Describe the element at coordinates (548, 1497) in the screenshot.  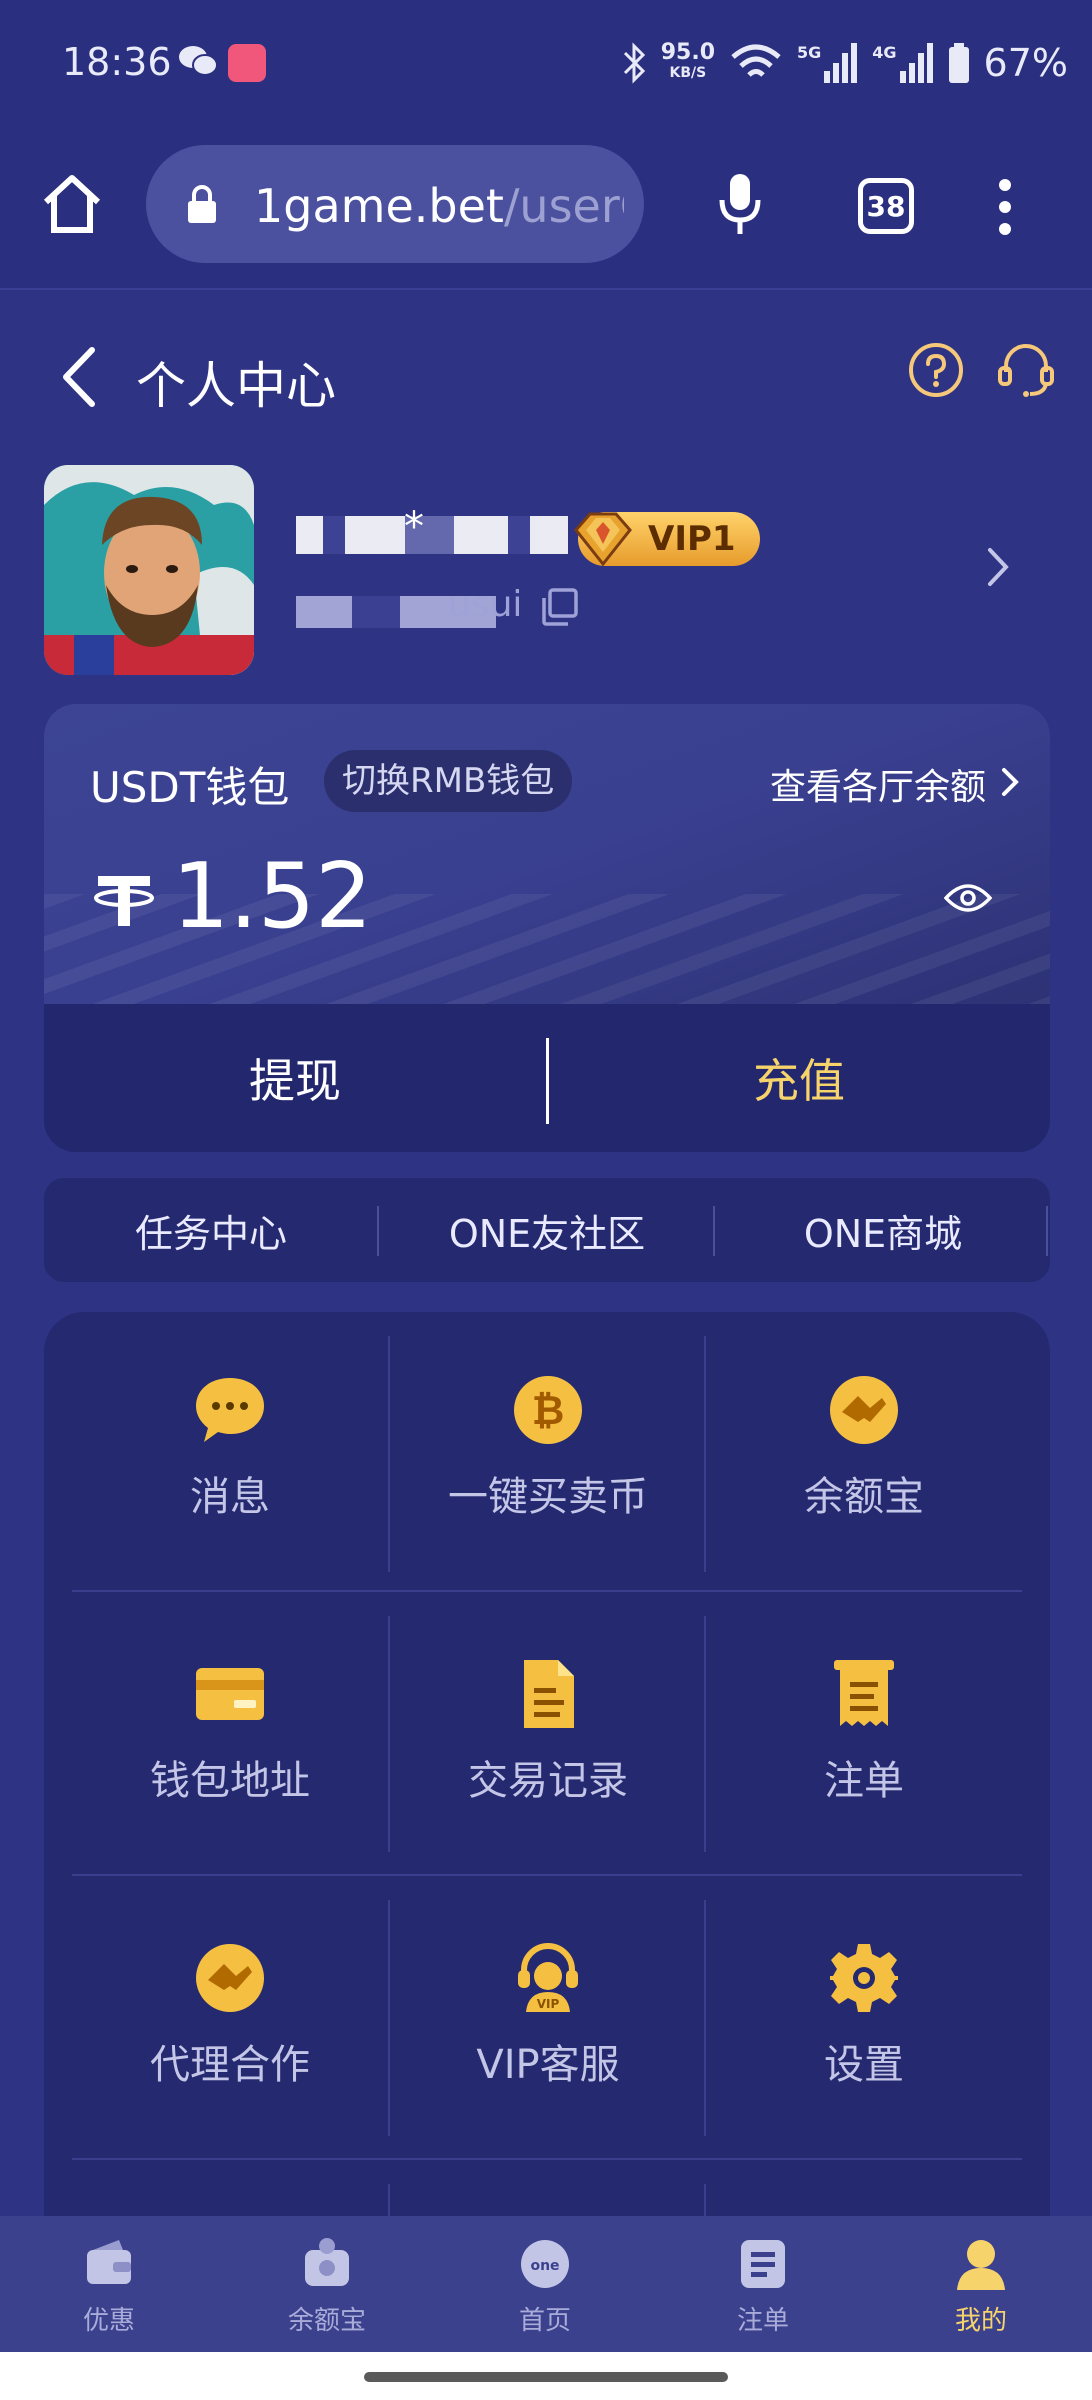
I see `grid-label: 一键买卖币` at that location.